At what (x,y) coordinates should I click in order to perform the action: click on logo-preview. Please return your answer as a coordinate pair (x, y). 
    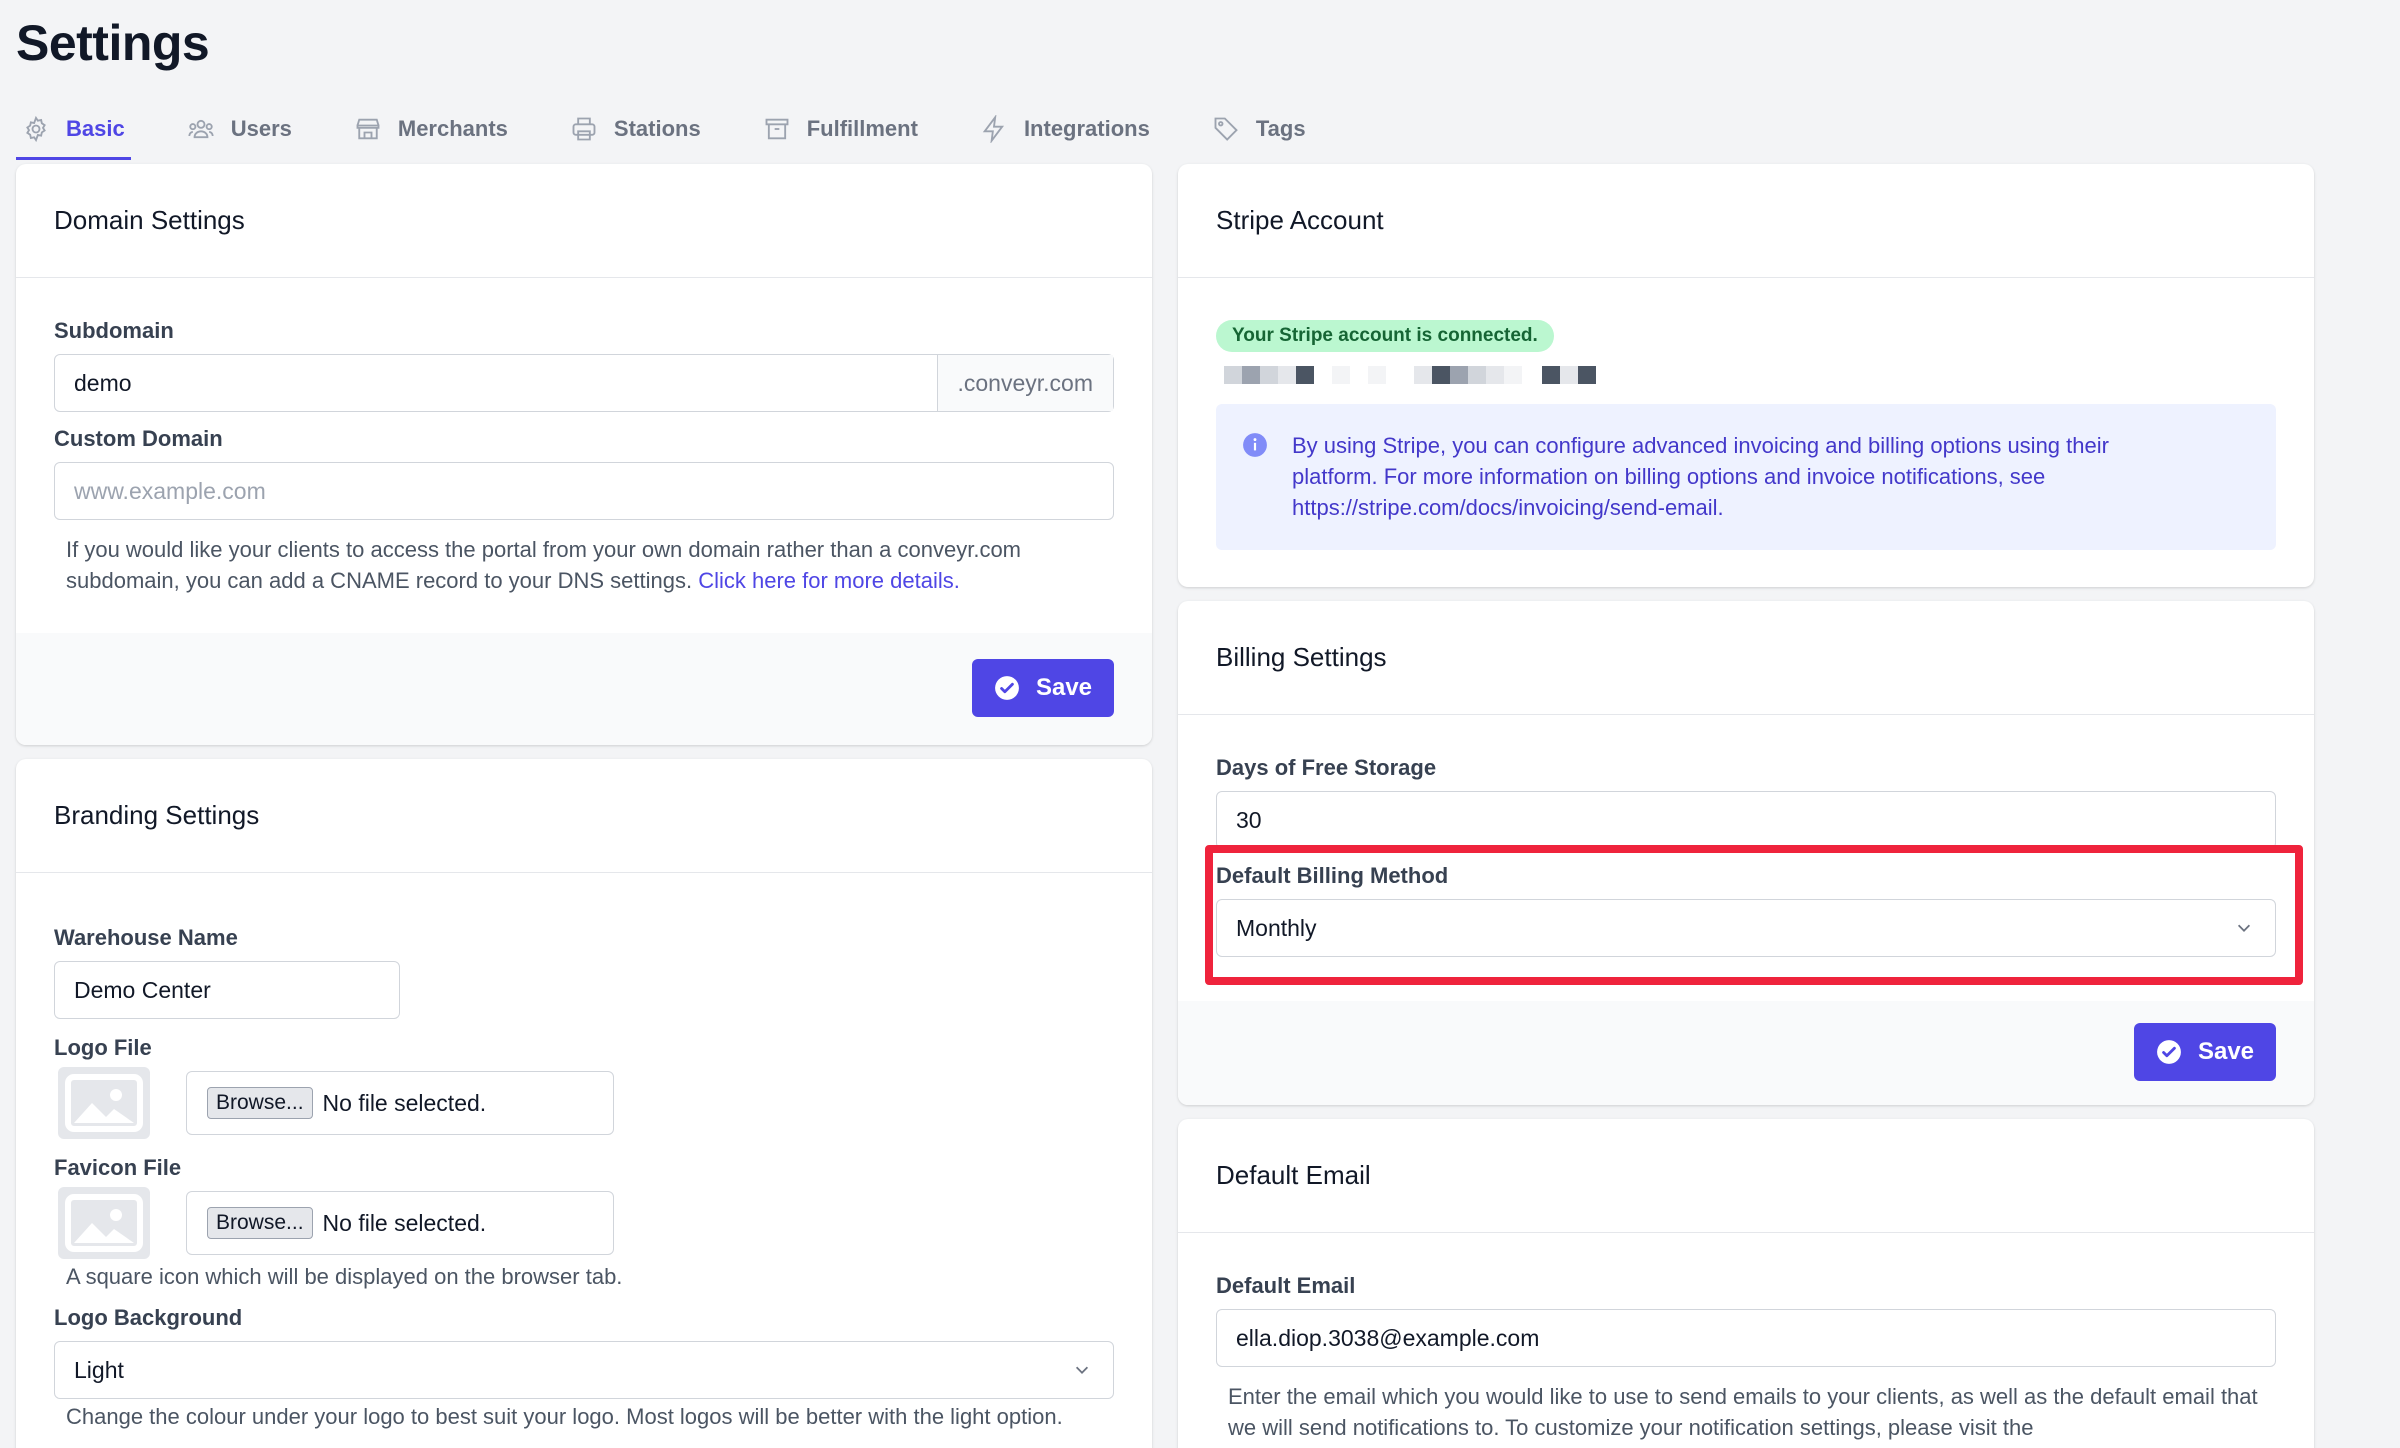
    Looking at the image, I should click on (104, 1103).